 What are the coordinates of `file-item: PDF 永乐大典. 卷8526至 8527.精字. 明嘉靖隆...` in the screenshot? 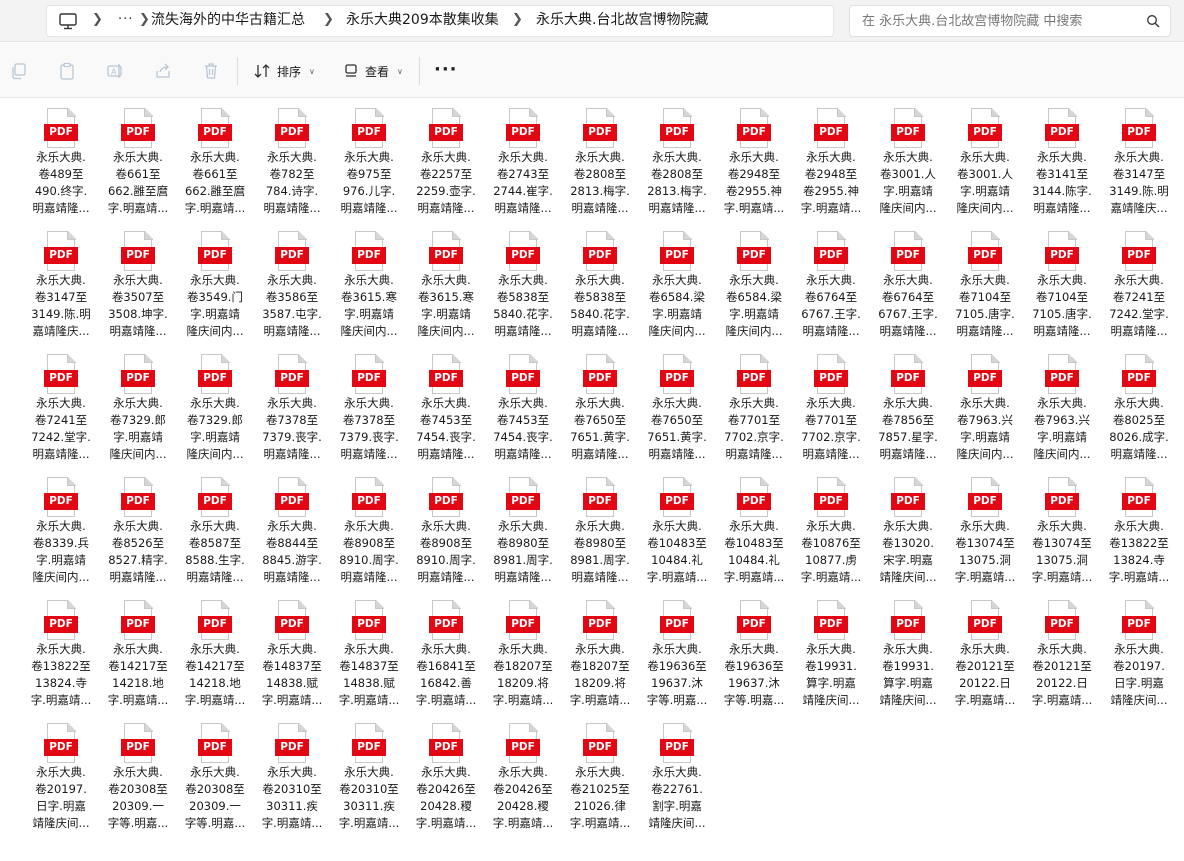 It's located at (138, 529).